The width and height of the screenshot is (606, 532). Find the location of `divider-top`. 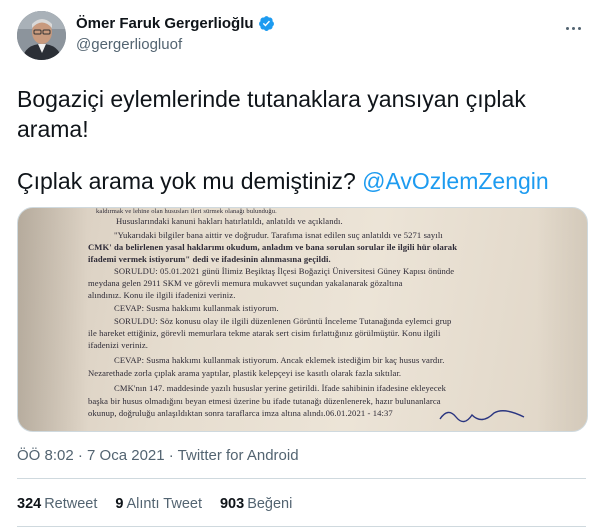

divider-top is located at coordinates (301, 478).